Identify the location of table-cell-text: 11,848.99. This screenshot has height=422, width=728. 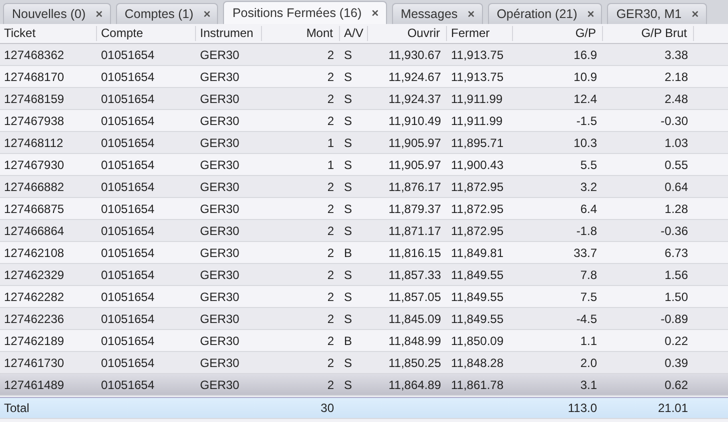
(415, 341).